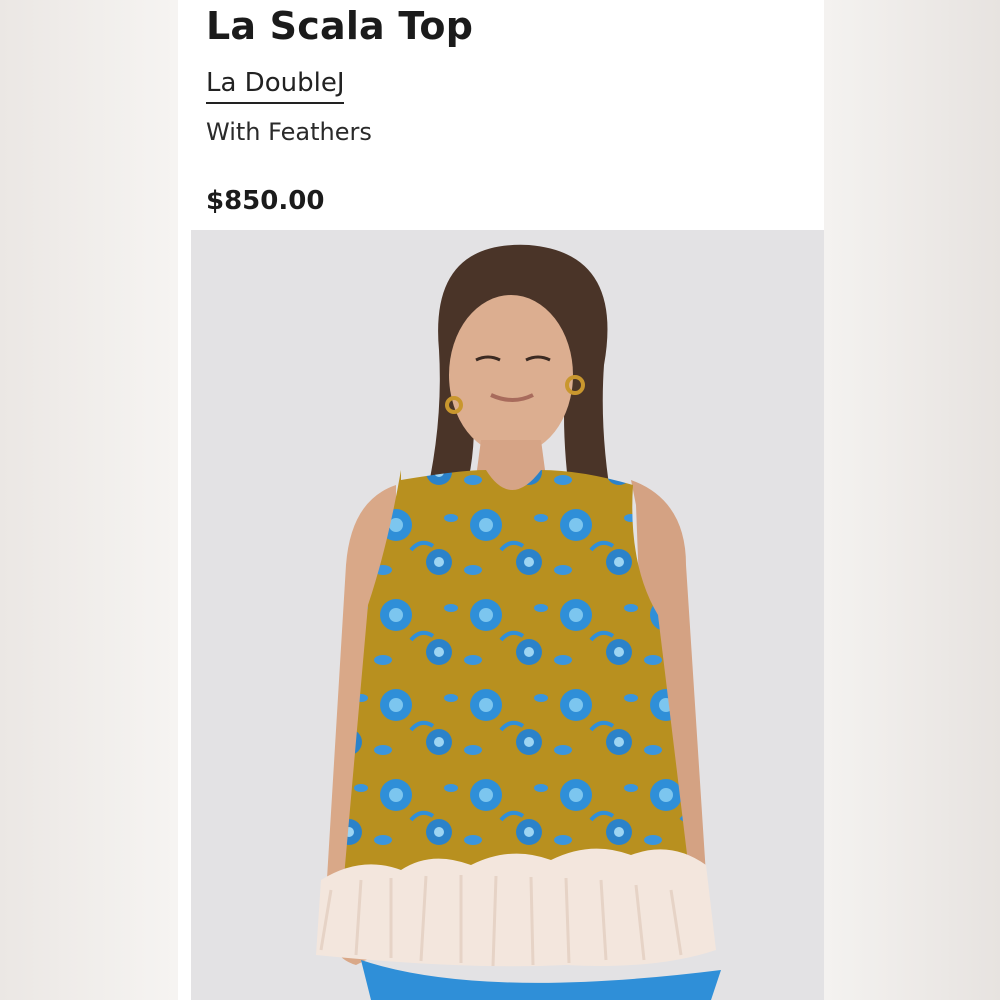  I want to click on brand-link: La DoubleJ, so click(275, 86).